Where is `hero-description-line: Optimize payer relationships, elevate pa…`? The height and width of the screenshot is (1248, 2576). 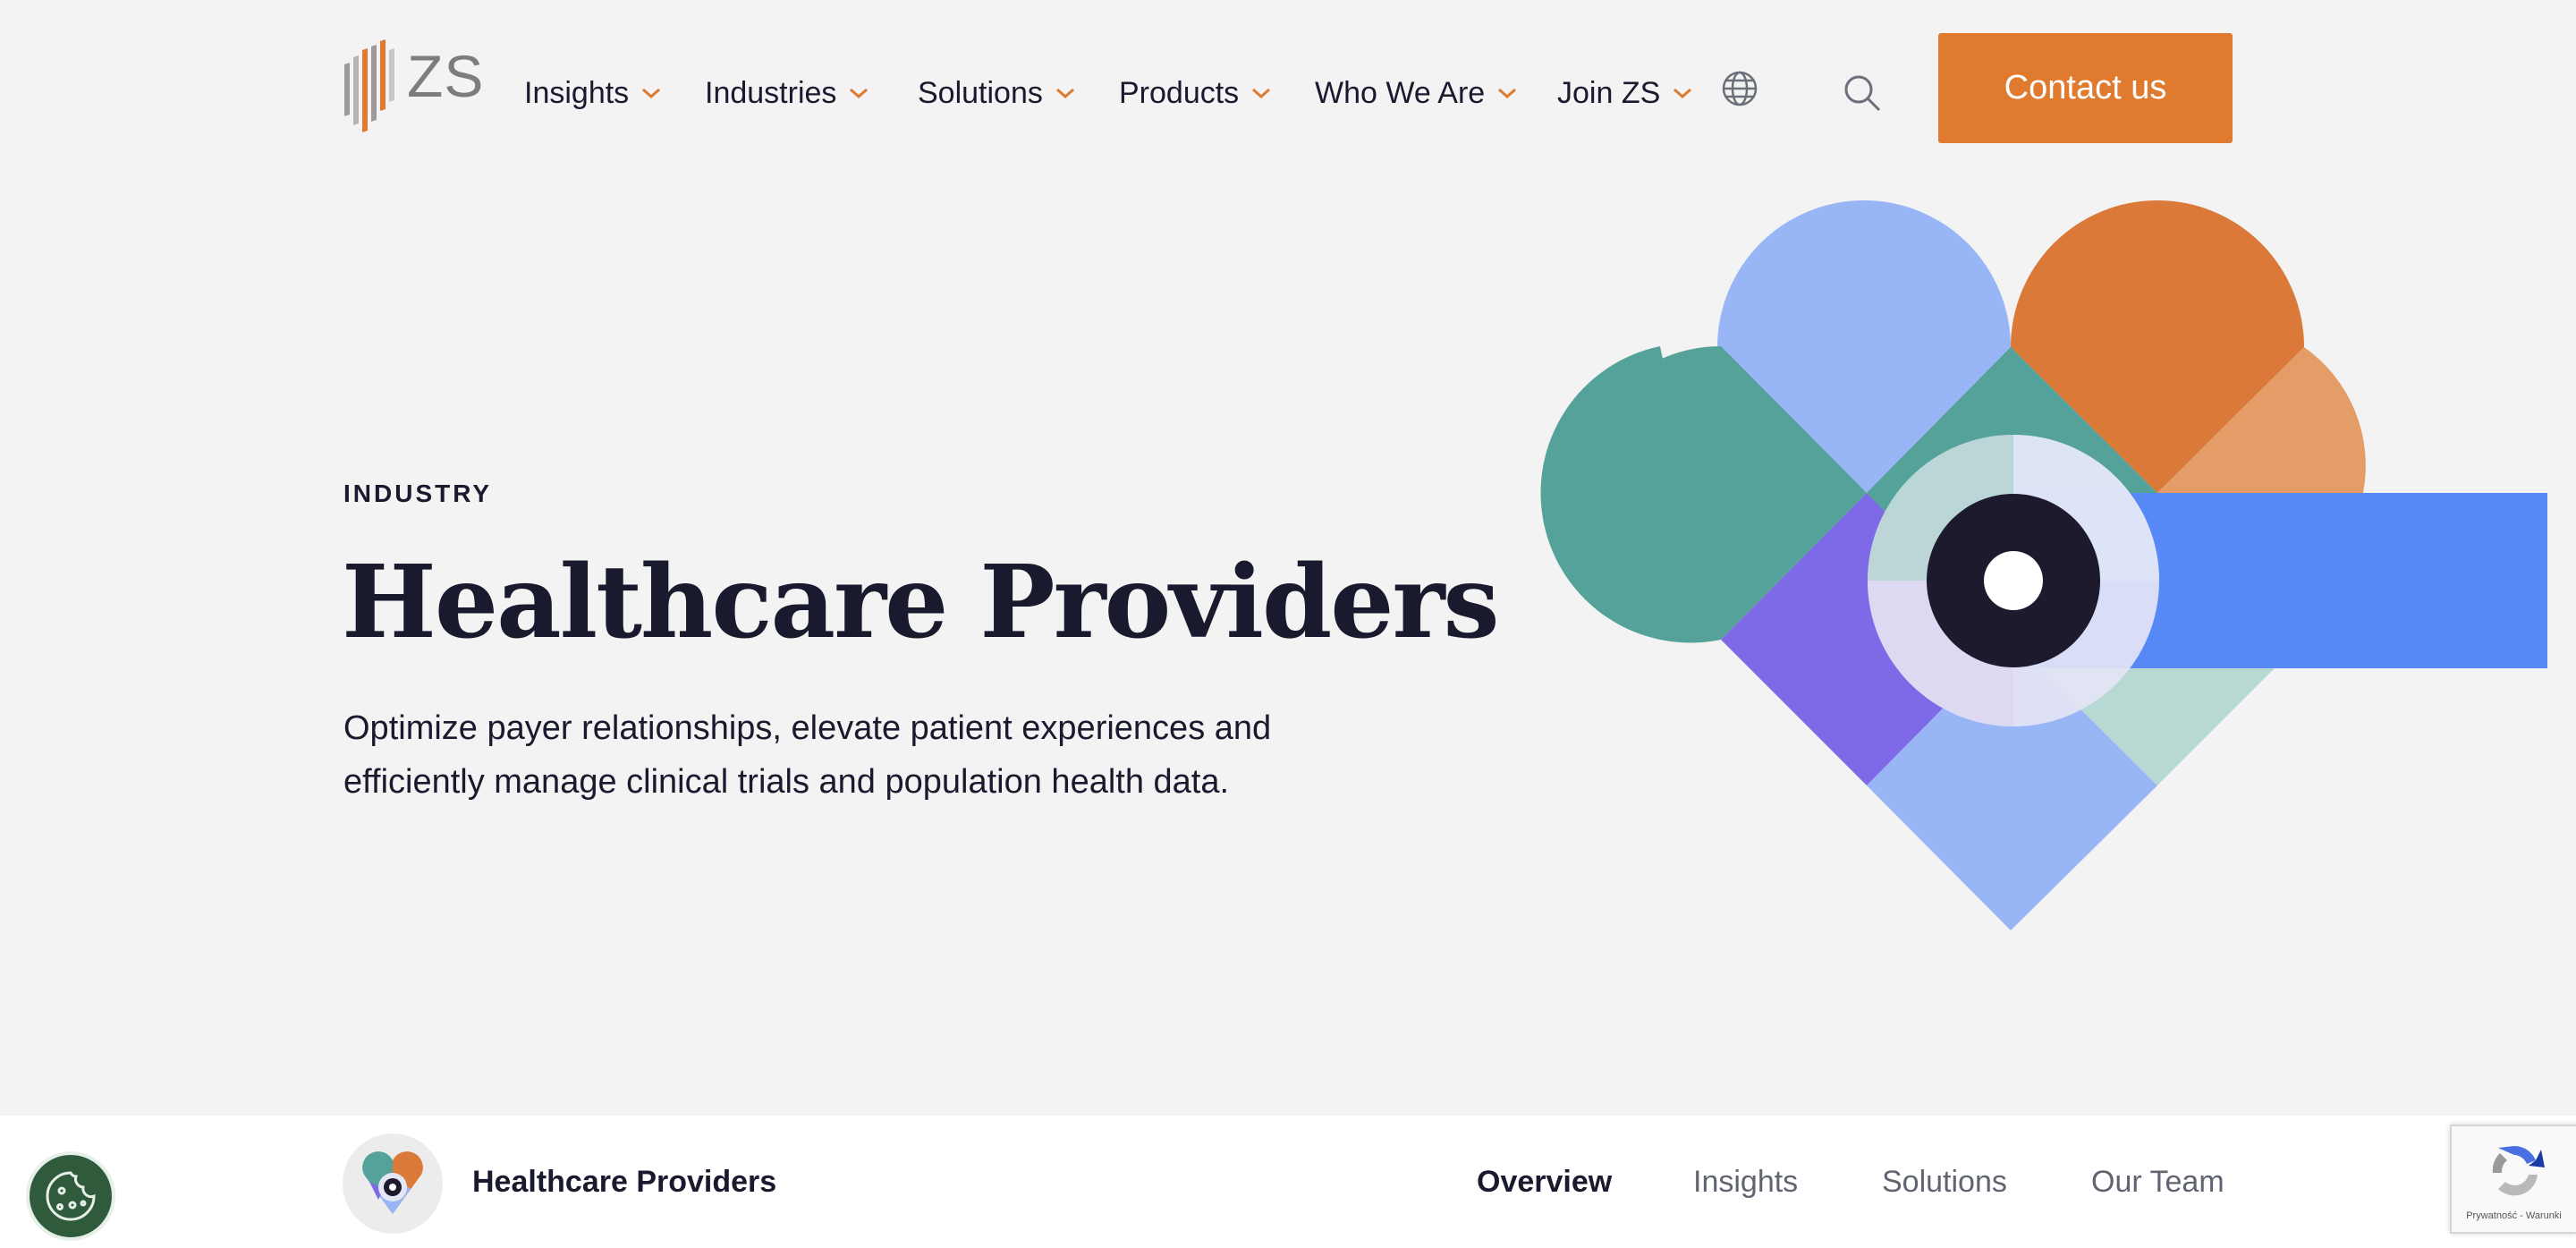
hero-description-line: Optimize payer relationships, elevate pa… is located at coordinates (807, 728).